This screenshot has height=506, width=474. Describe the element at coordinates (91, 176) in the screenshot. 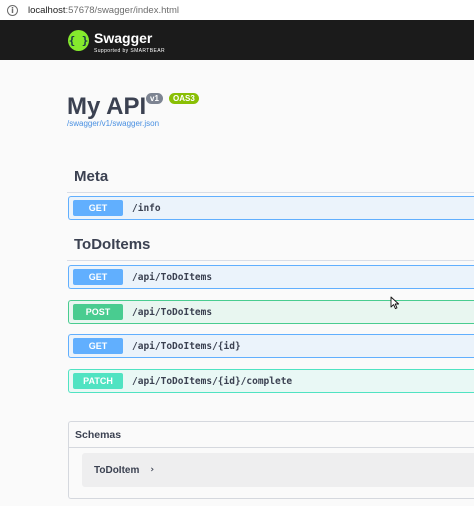

I see `tag-meta: Meta` at that location.